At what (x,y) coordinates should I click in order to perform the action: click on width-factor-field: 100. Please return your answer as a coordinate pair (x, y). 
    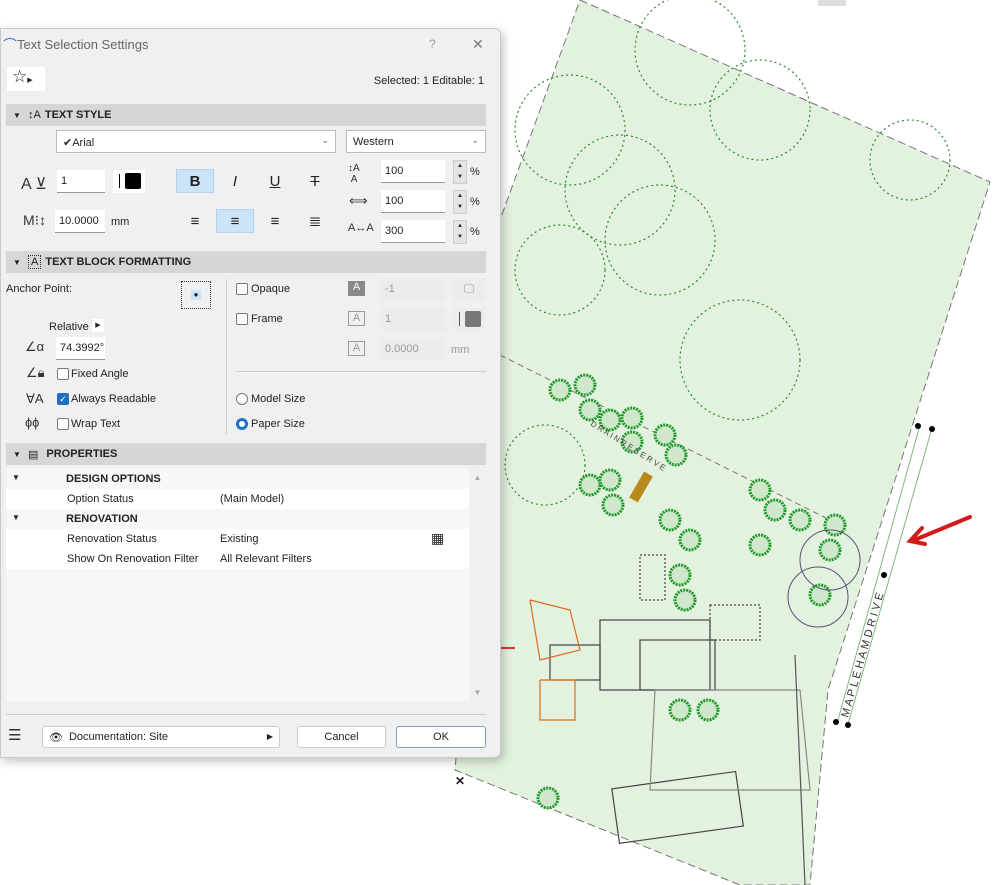
    Looking at the image, I should click on (413, 201).